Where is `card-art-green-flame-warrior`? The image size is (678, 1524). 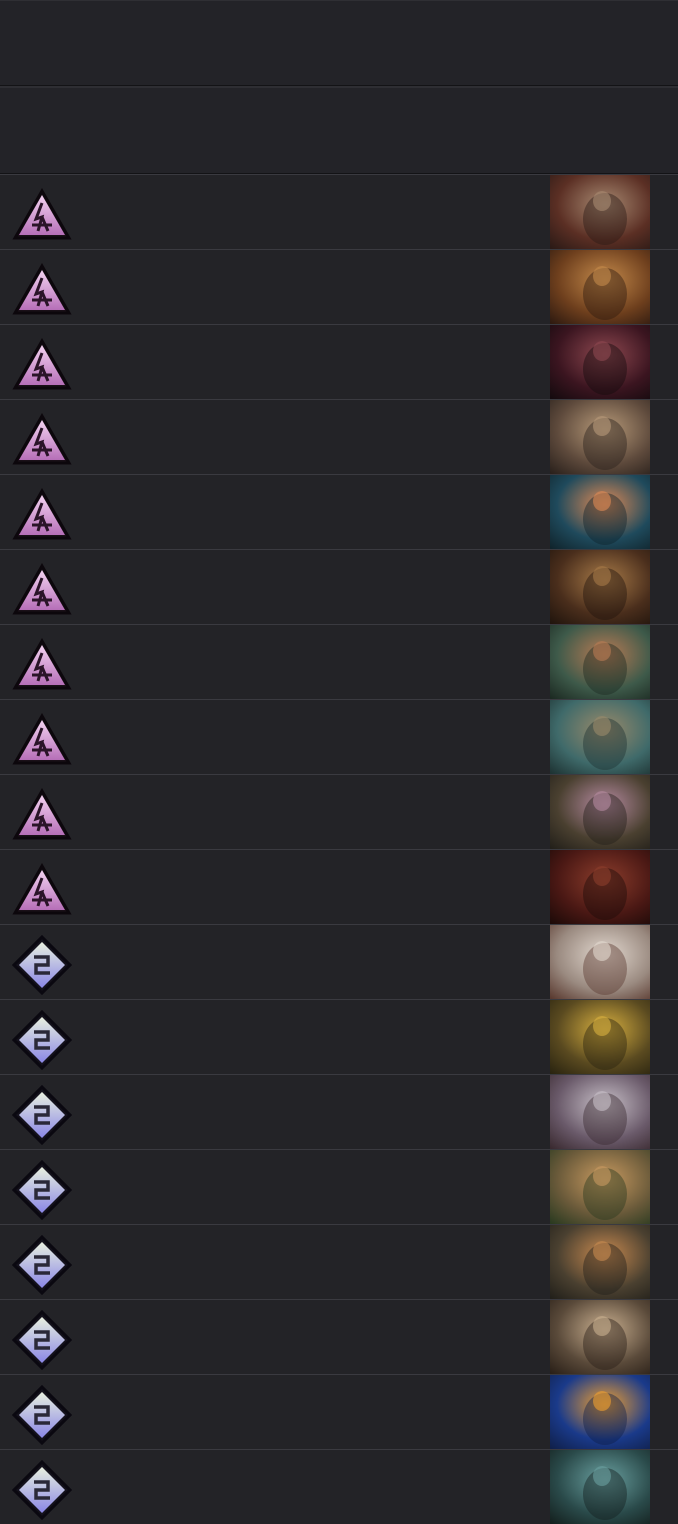 card-art-green-flame-warrior is located at coordinates (600, 1187).